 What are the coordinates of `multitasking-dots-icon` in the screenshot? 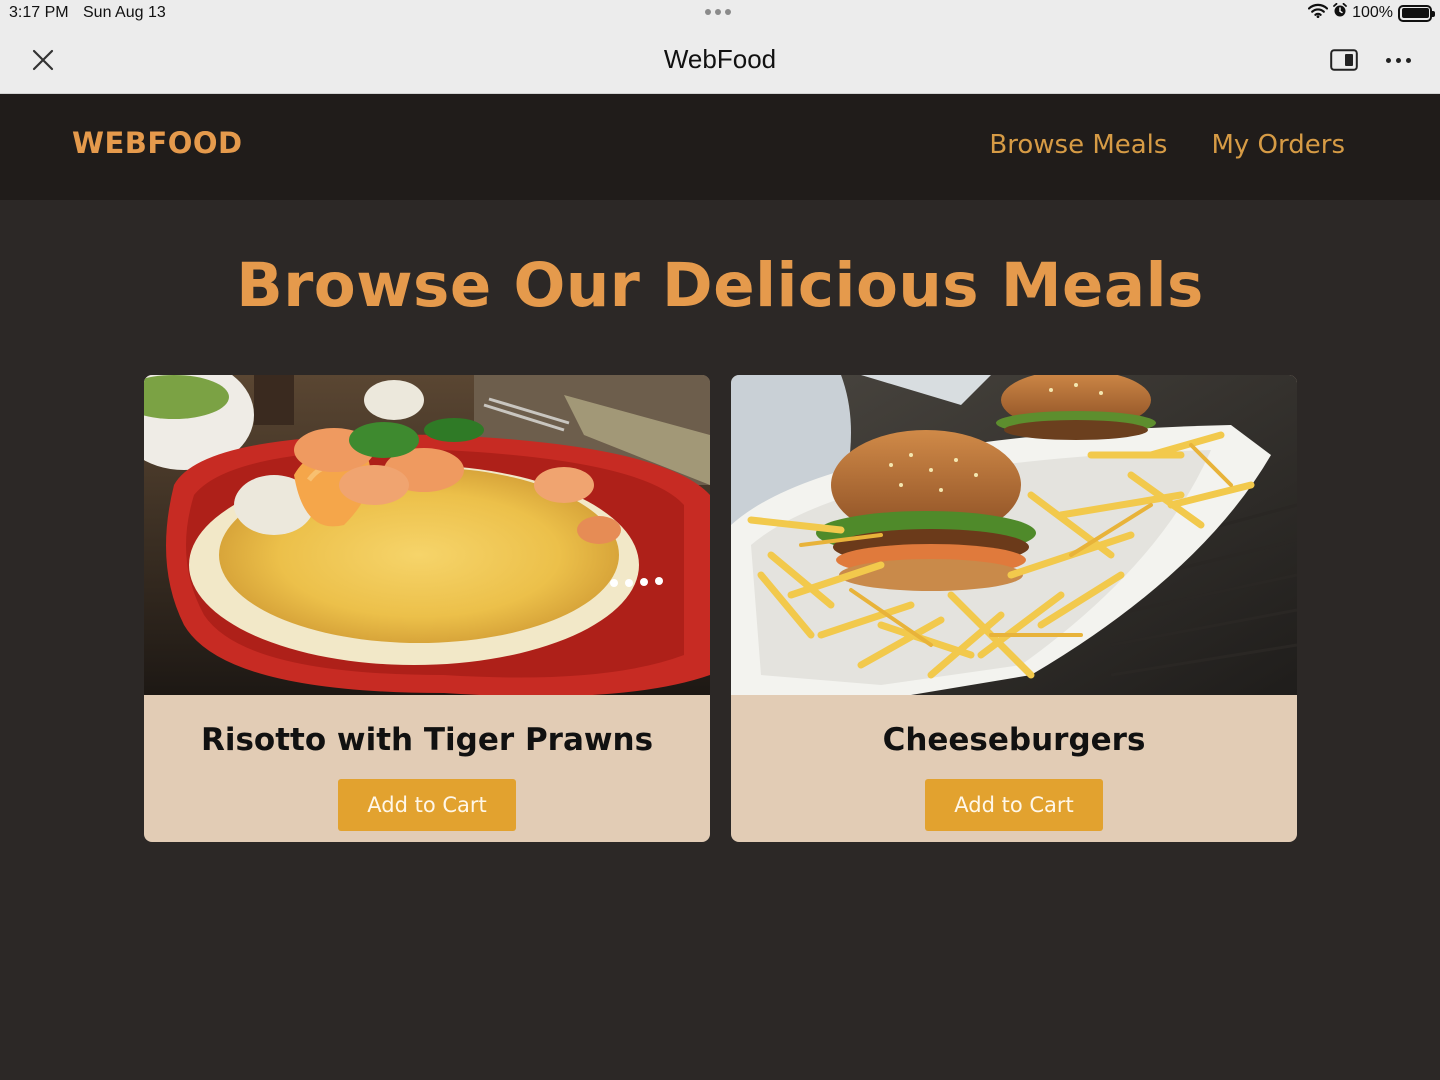 It's located at (718, 12).